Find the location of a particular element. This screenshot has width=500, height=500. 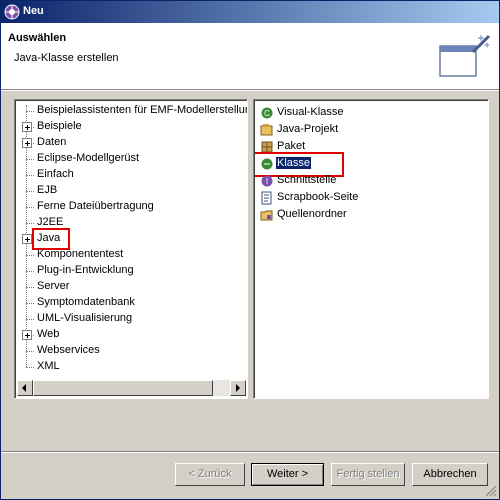

scroll-left-button is located at coordinates (25, 388).